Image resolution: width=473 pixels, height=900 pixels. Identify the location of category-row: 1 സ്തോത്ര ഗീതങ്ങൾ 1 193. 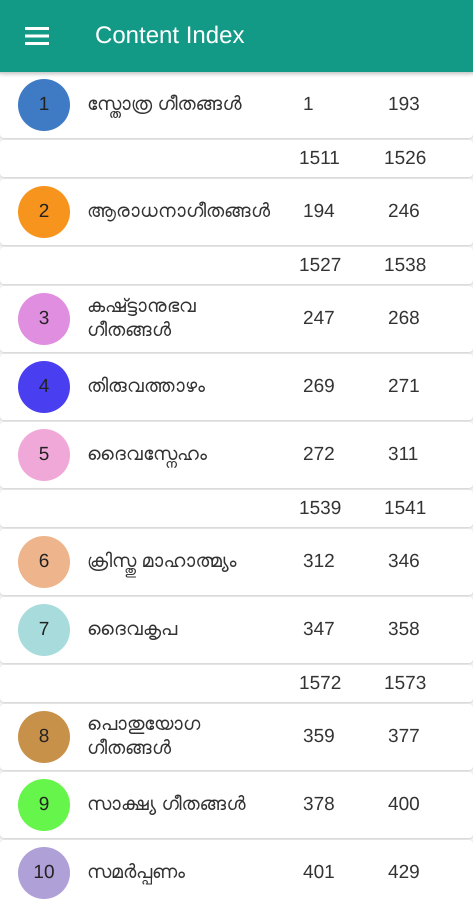
(236, 105).